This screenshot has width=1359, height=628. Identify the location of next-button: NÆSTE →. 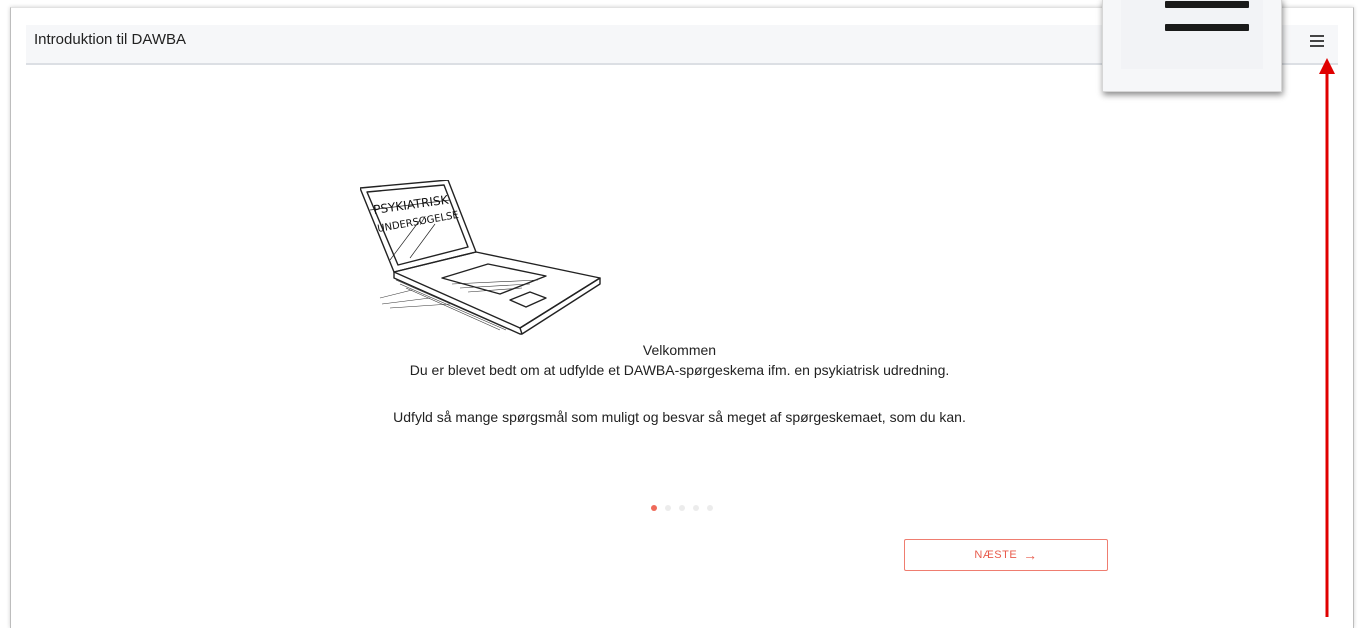
(1006, 555).